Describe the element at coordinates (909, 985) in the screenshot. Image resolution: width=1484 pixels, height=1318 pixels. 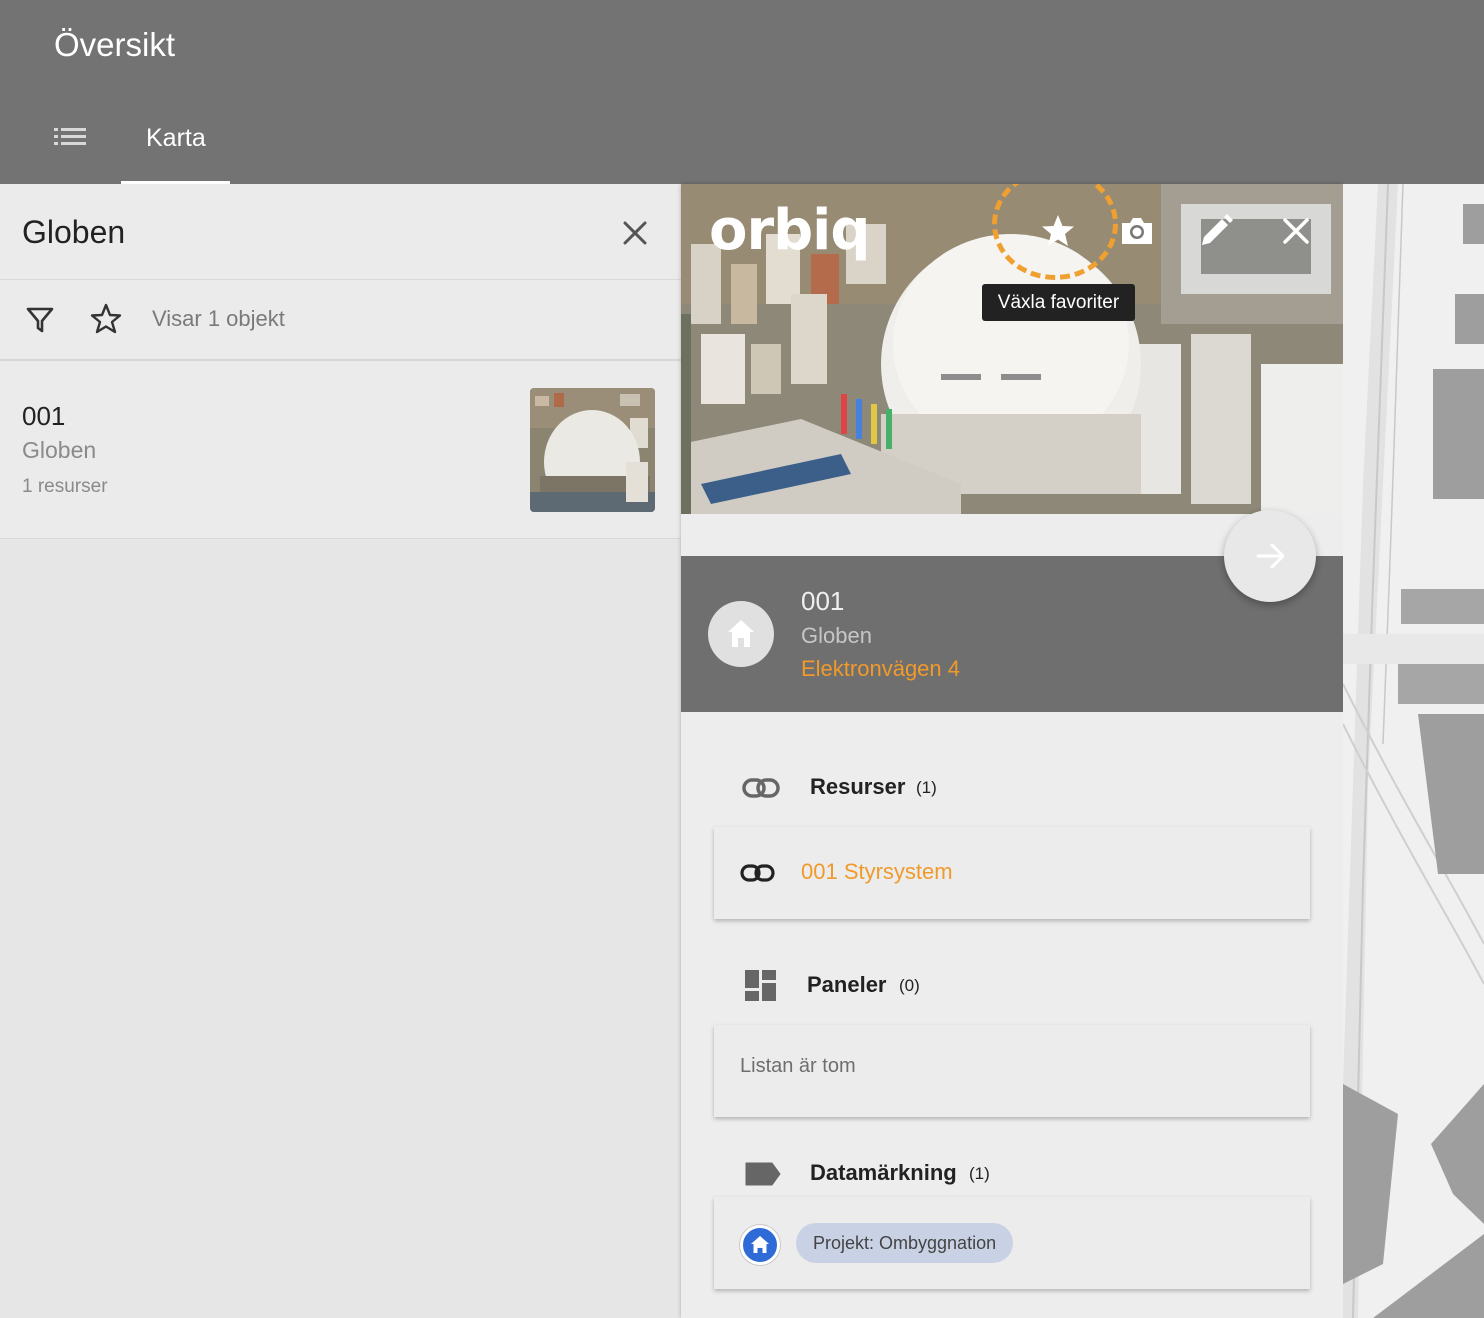
I see `panels-count: (0)` at that location.